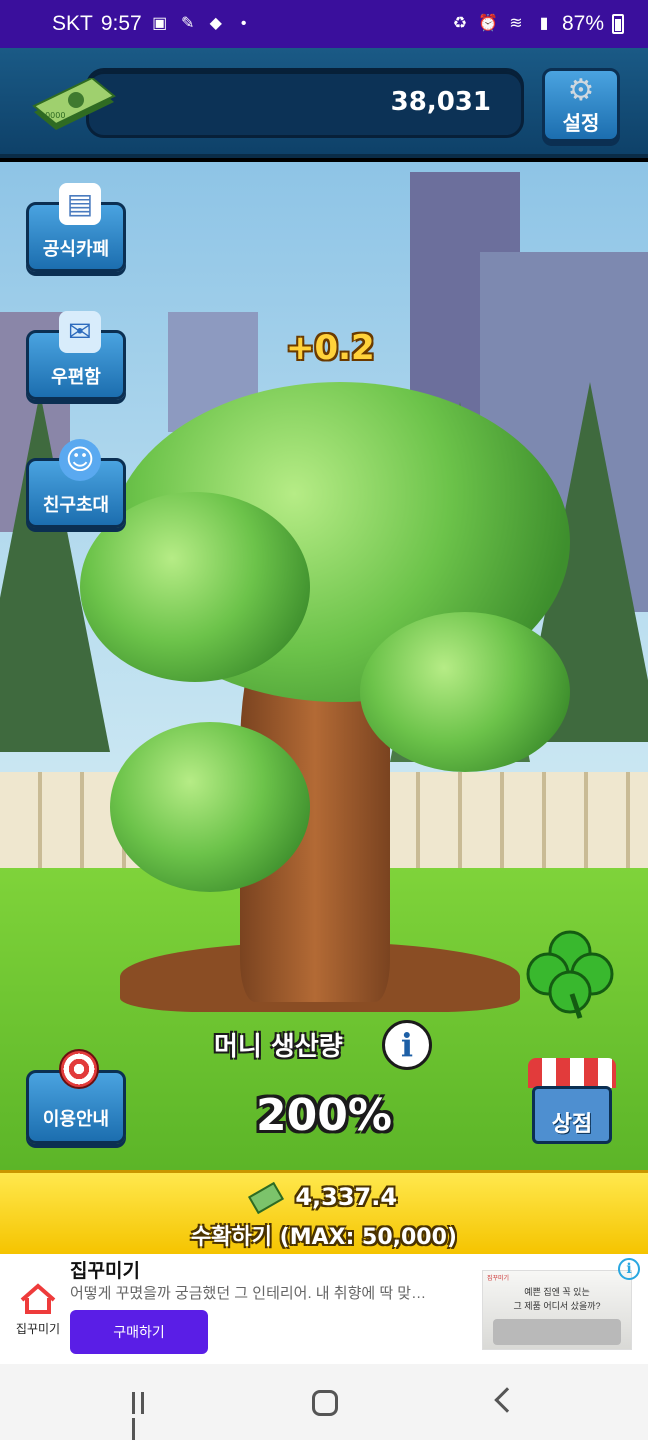 Image resolution: width=648 pixels, height=1440 pixels. Describe the element at coordinates (105, 1269) in the screenshot. I see `ad-title: 집꾸미기` at that location.